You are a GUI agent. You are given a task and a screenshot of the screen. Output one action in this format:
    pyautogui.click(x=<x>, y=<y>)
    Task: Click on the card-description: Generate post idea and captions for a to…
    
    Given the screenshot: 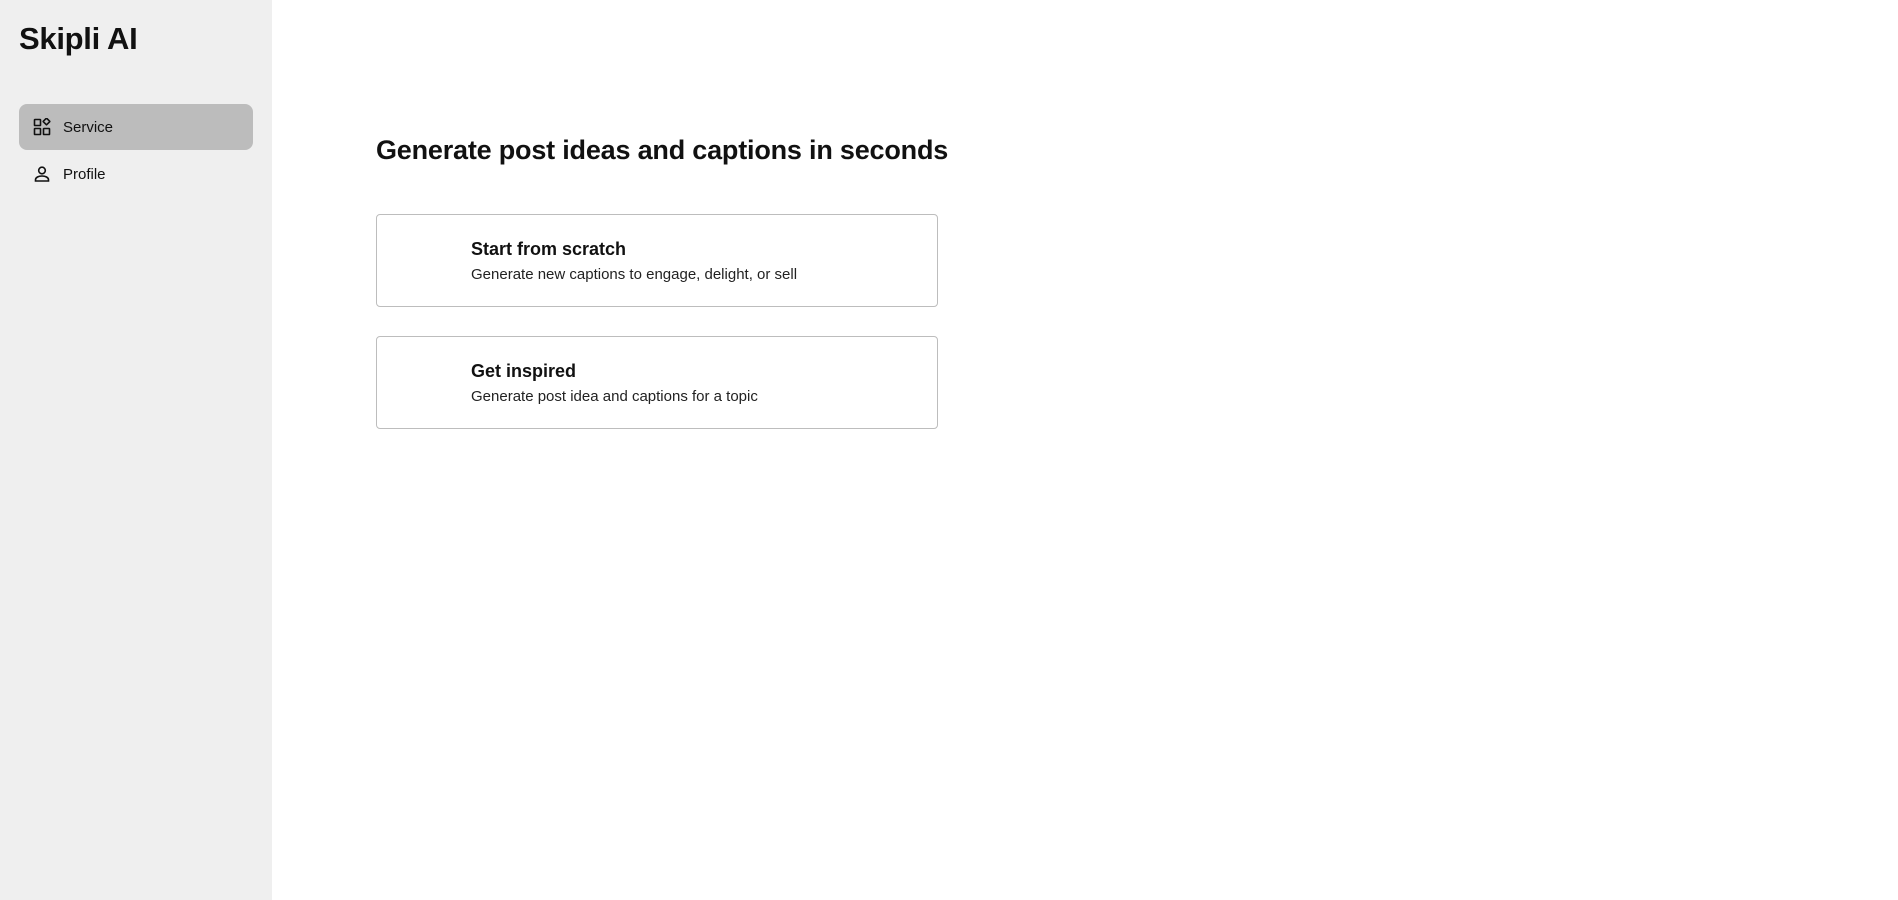 What is the action you would take?
    pyautogui.click(x=614, y=396)
    